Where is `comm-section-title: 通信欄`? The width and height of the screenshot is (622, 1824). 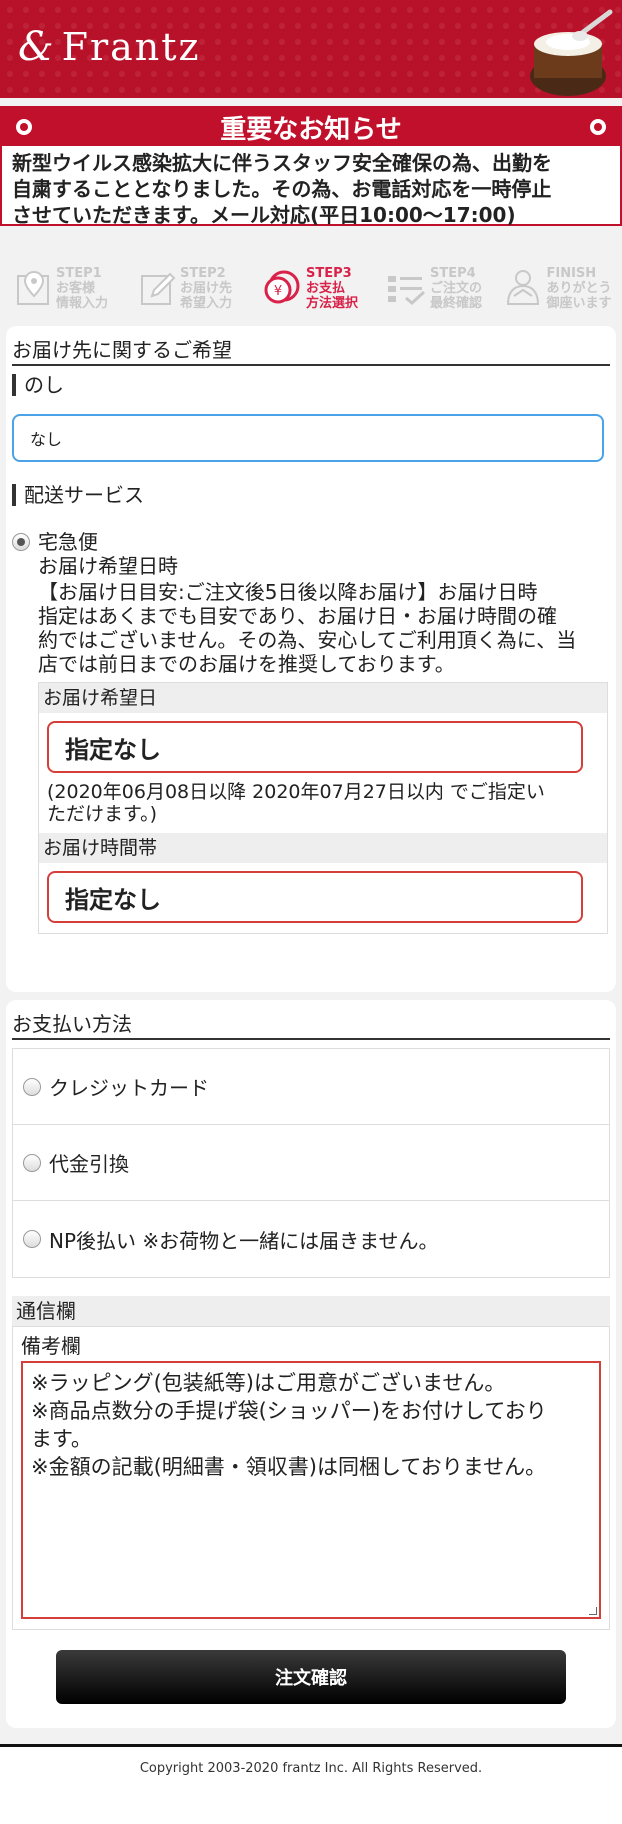
comm-section-title: 通信欄 is located at coordinates (311, 1311).